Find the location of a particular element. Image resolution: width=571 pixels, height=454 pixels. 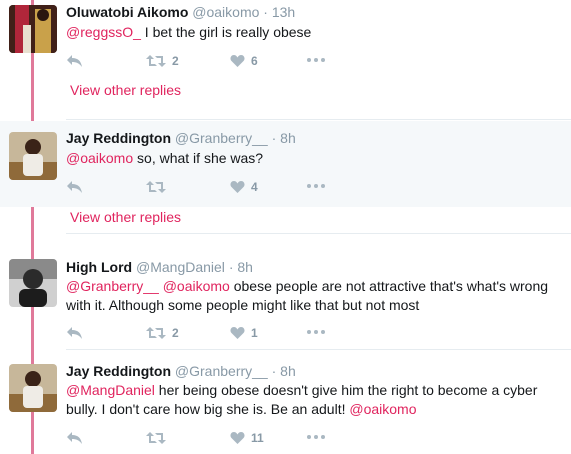

mention-link: @MangDaniel is located at coordinates (110, 390).